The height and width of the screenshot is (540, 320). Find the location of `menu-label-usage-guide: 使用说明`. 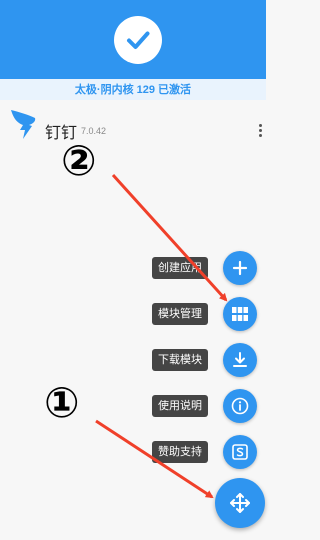

menu-label-usage-guide: 使用说明 is located at coordinates (180, 406).